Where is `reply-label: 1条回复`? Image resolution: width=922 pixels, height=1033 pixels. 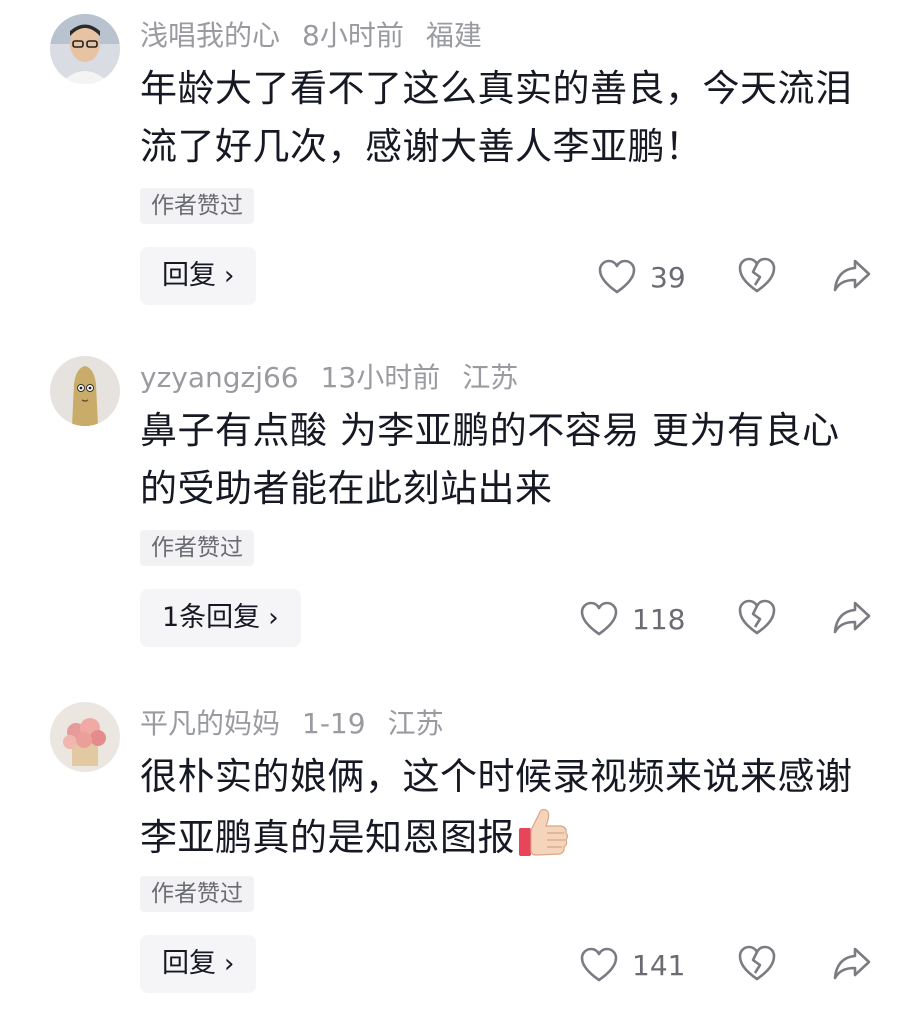 reply-label: 1条回复 is located at coordinates (211, 617).